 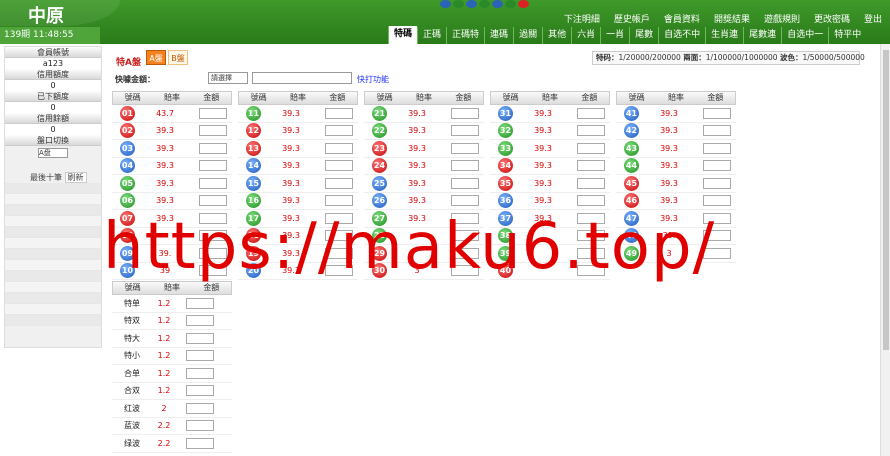 I want to click on odds-value: 2, so click(x=164, y=408).